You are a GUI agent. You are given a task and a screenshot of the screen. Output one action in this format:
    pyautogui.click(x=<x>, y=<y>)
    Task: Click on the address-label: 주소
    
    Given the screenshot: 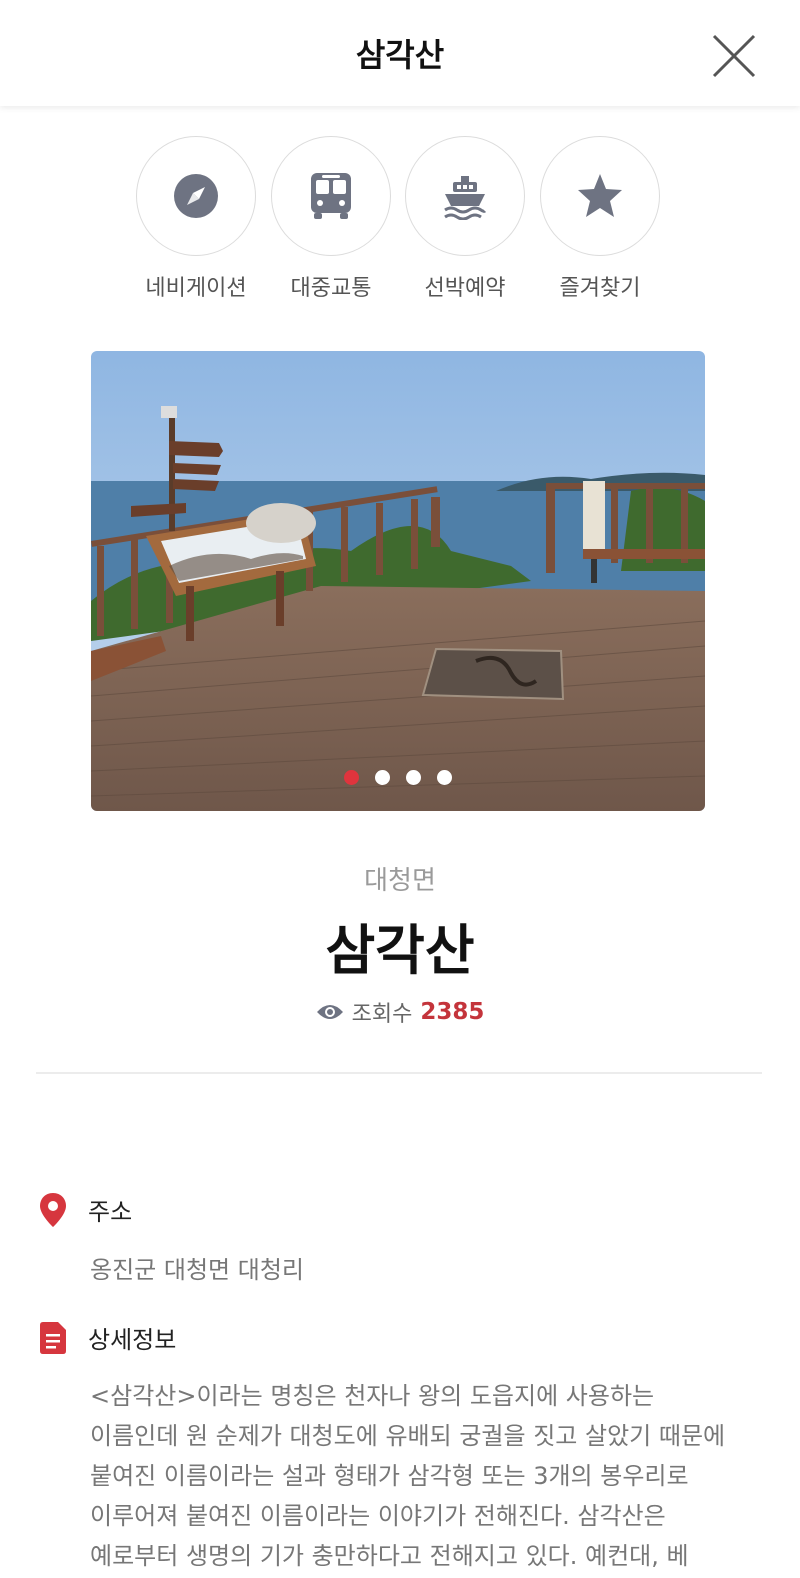 What is the action you would take?
    pyautogui.click(x=110, y=1212)
    